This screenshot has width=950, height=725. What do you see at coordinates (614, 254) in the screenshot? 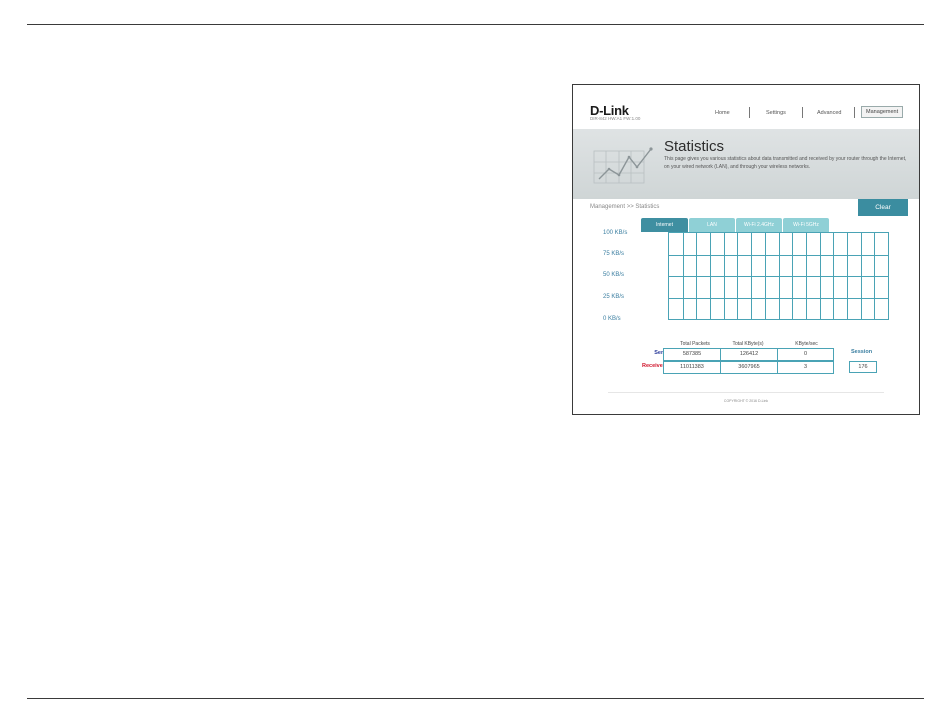
I see `y-axis-label: 75 KB/s` at bounding box center [614, 254].